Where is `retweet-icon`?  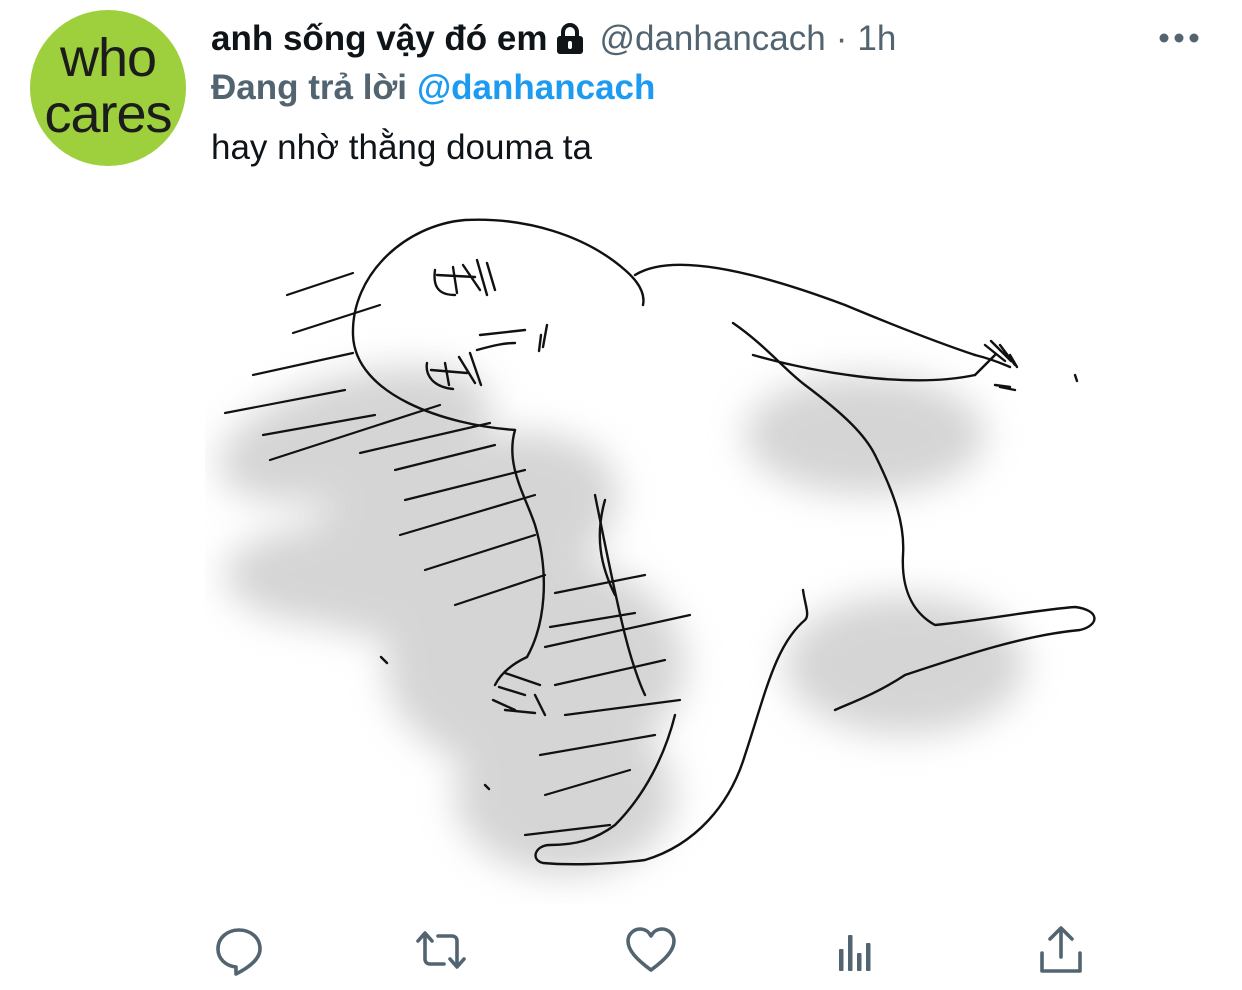 retweet-icon is located at coordinates (441, 950).